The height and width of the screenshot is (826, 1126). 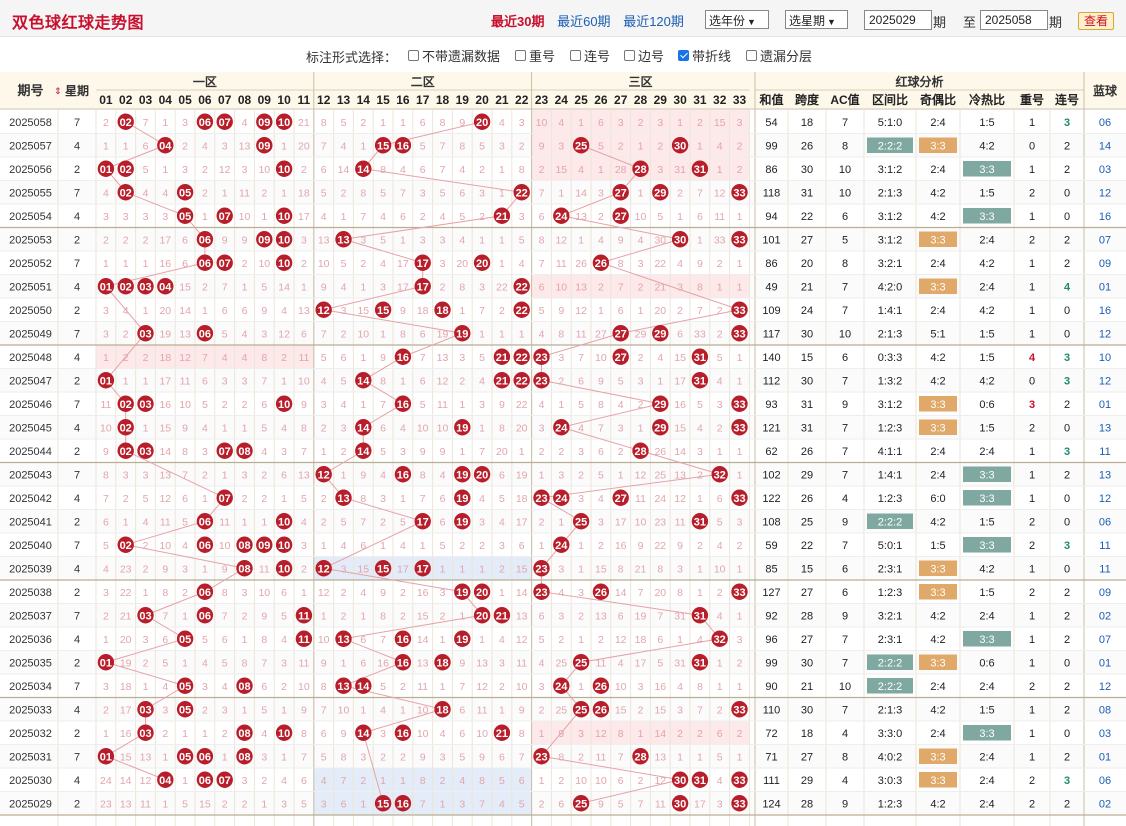 I want to click on blue-ball: 12, so click(x=1105, y=687).